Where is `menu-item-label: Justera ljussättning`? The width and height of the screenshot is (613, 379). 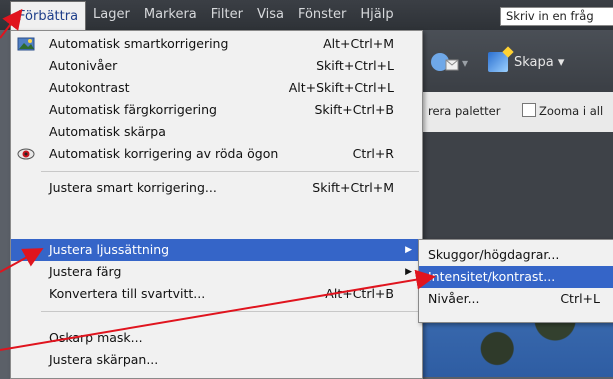 menu-item-label: Justera ljussättning is located at coordinates (109, 249).